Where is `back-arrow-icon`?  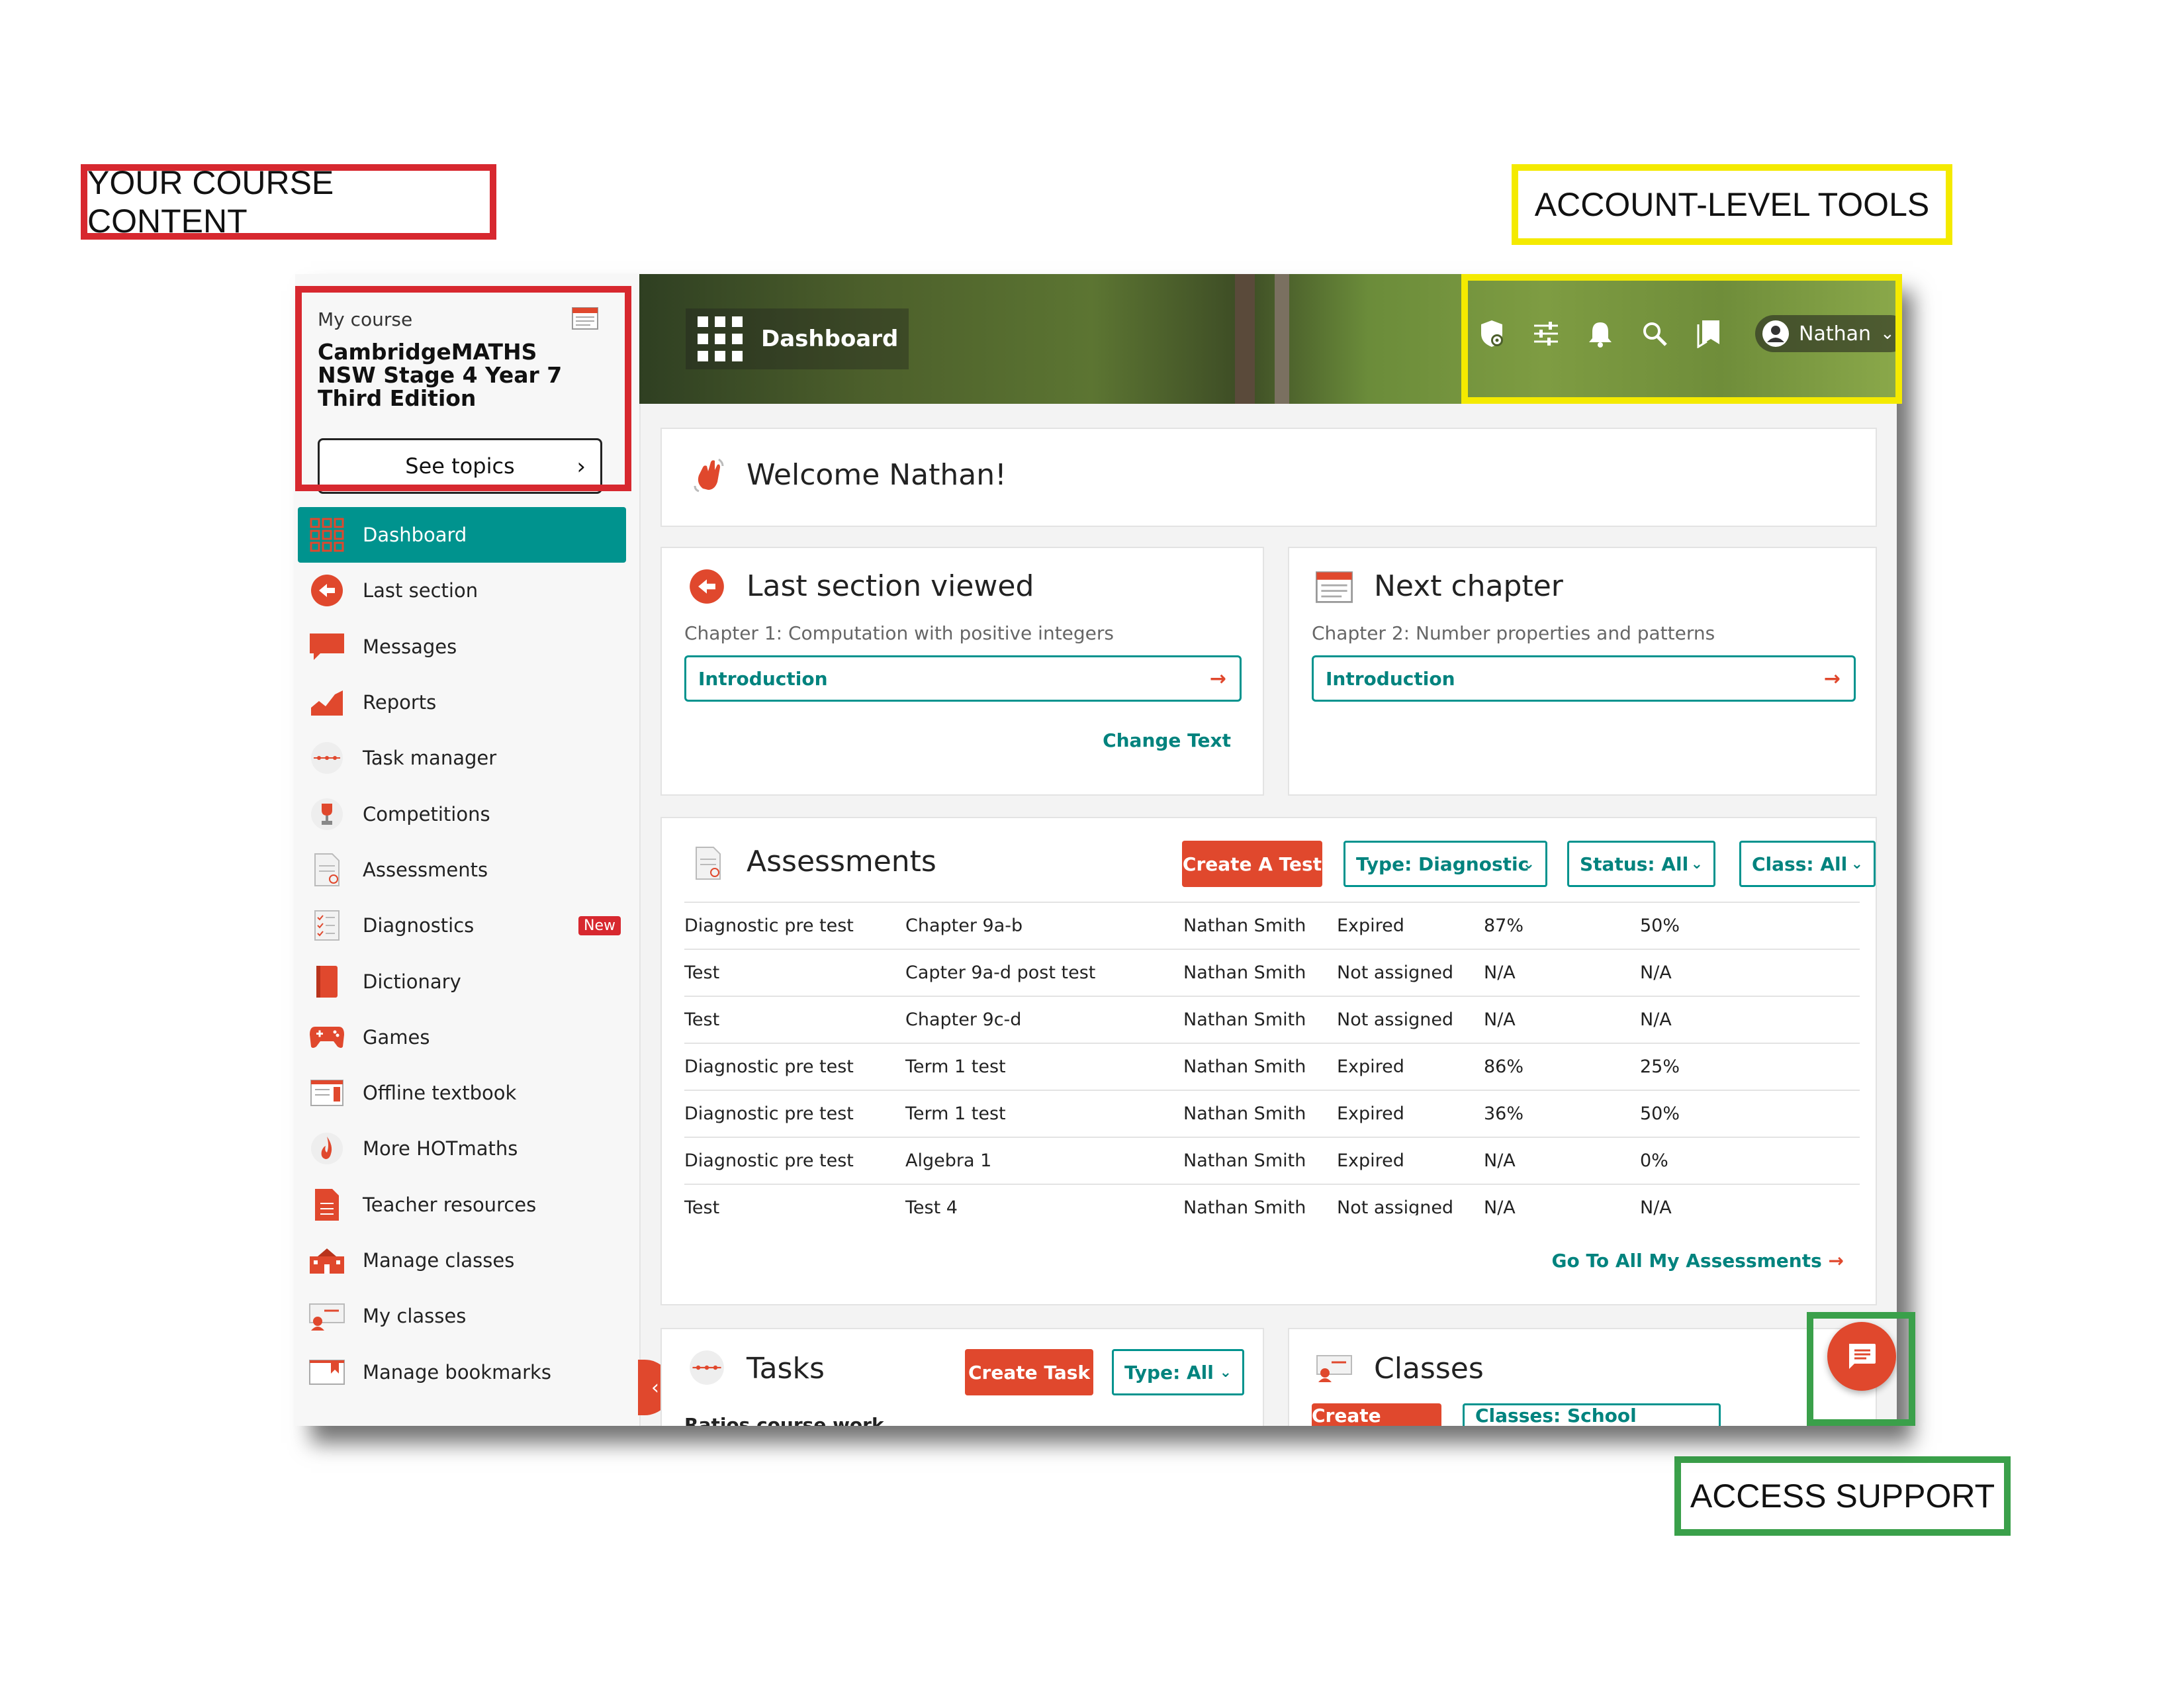
back-arrow-icon is located at coordinates (707, 586).